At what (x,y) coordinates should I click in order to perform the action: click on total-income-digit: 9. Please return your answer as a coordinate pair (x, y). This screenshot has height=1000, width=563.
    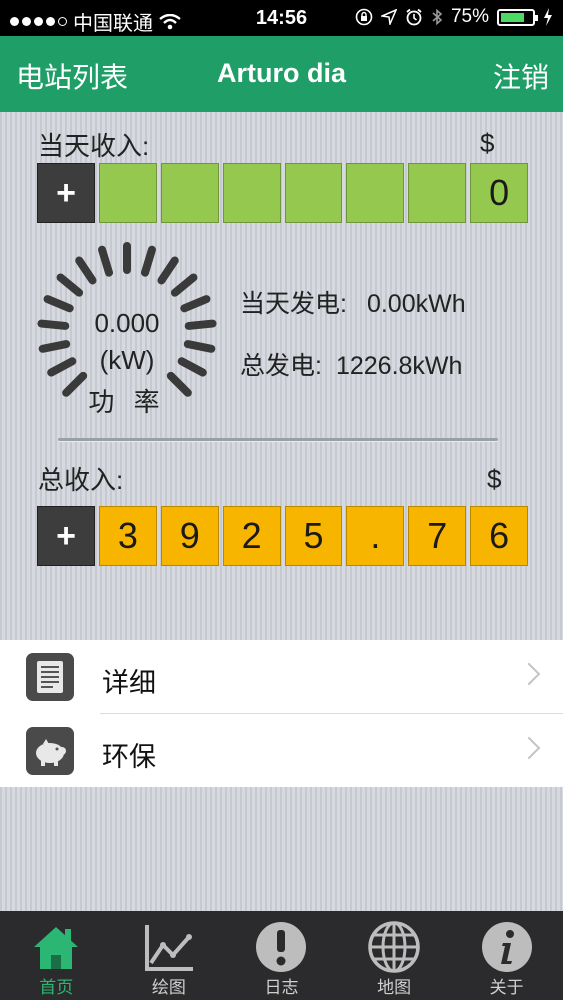
    Looking at the image, I should click on (189, 536).